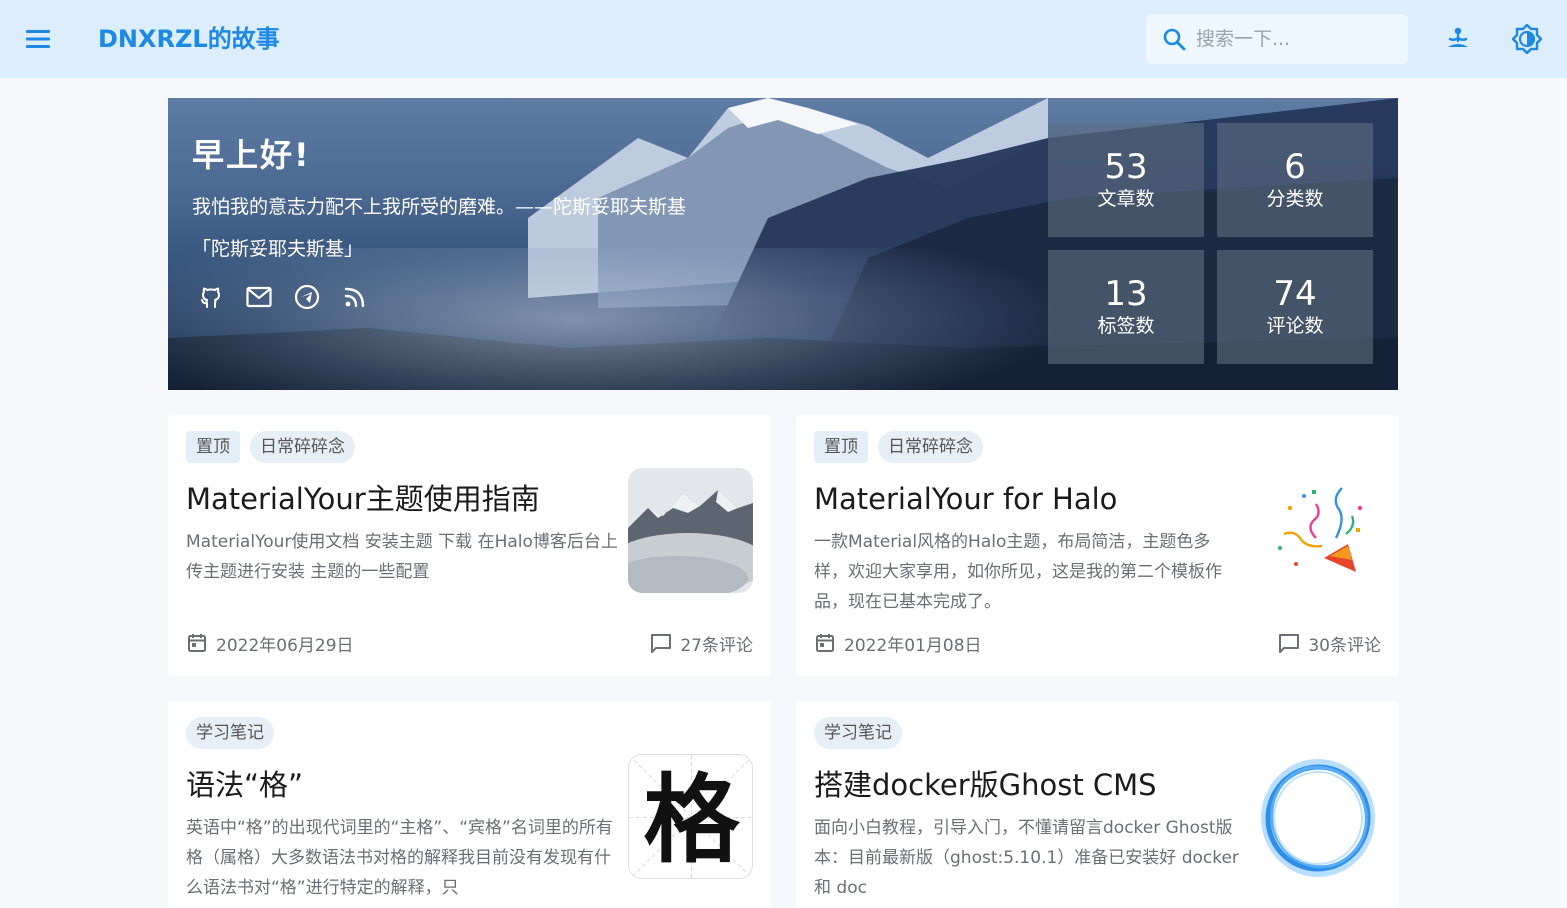  I want to click on post-comments-text: 30条评论, so click(1344, 645).